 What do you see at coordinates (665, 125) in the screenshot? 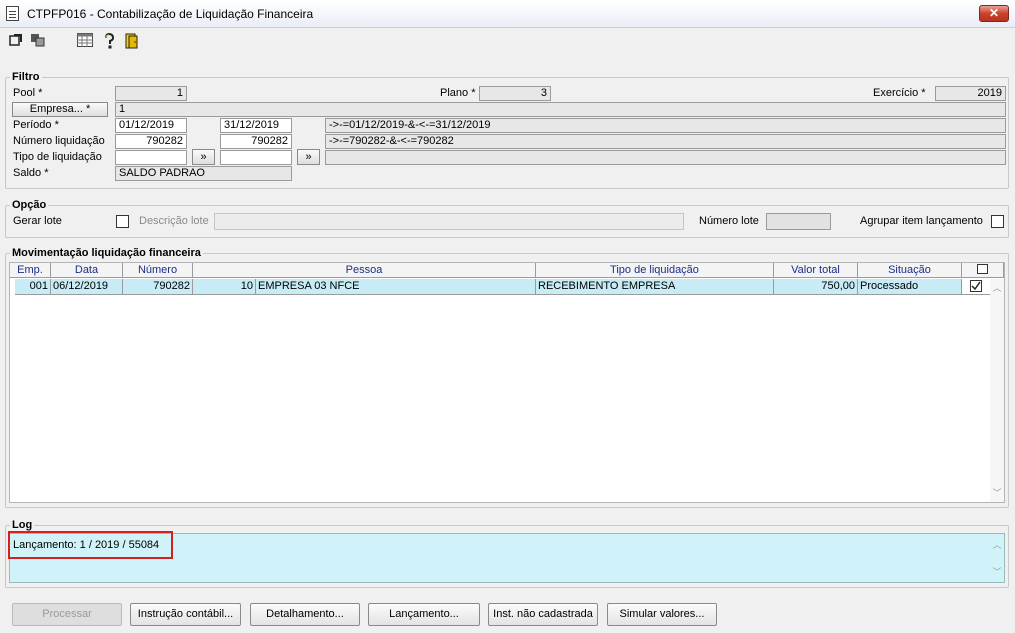
I see `periodo-expression: ->-=01/12/2019-&-<-=31/12/2019` at bounding box center [665, 125].